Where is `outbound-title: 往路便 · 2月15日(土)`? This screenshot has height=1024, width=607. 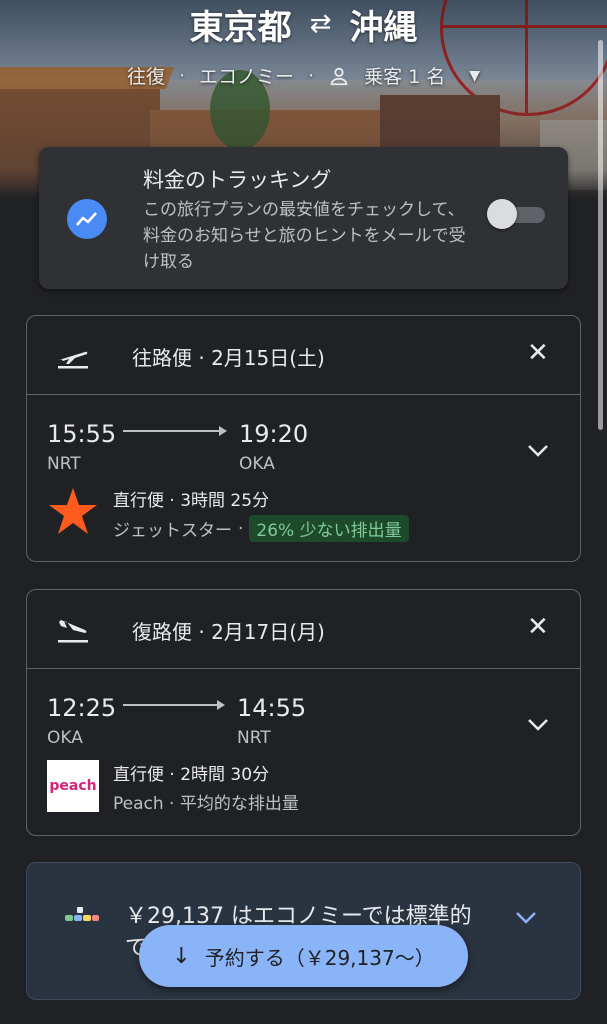
outbound-title: 往路便 · 2月15日(土) is located at coordinates (228, 358).